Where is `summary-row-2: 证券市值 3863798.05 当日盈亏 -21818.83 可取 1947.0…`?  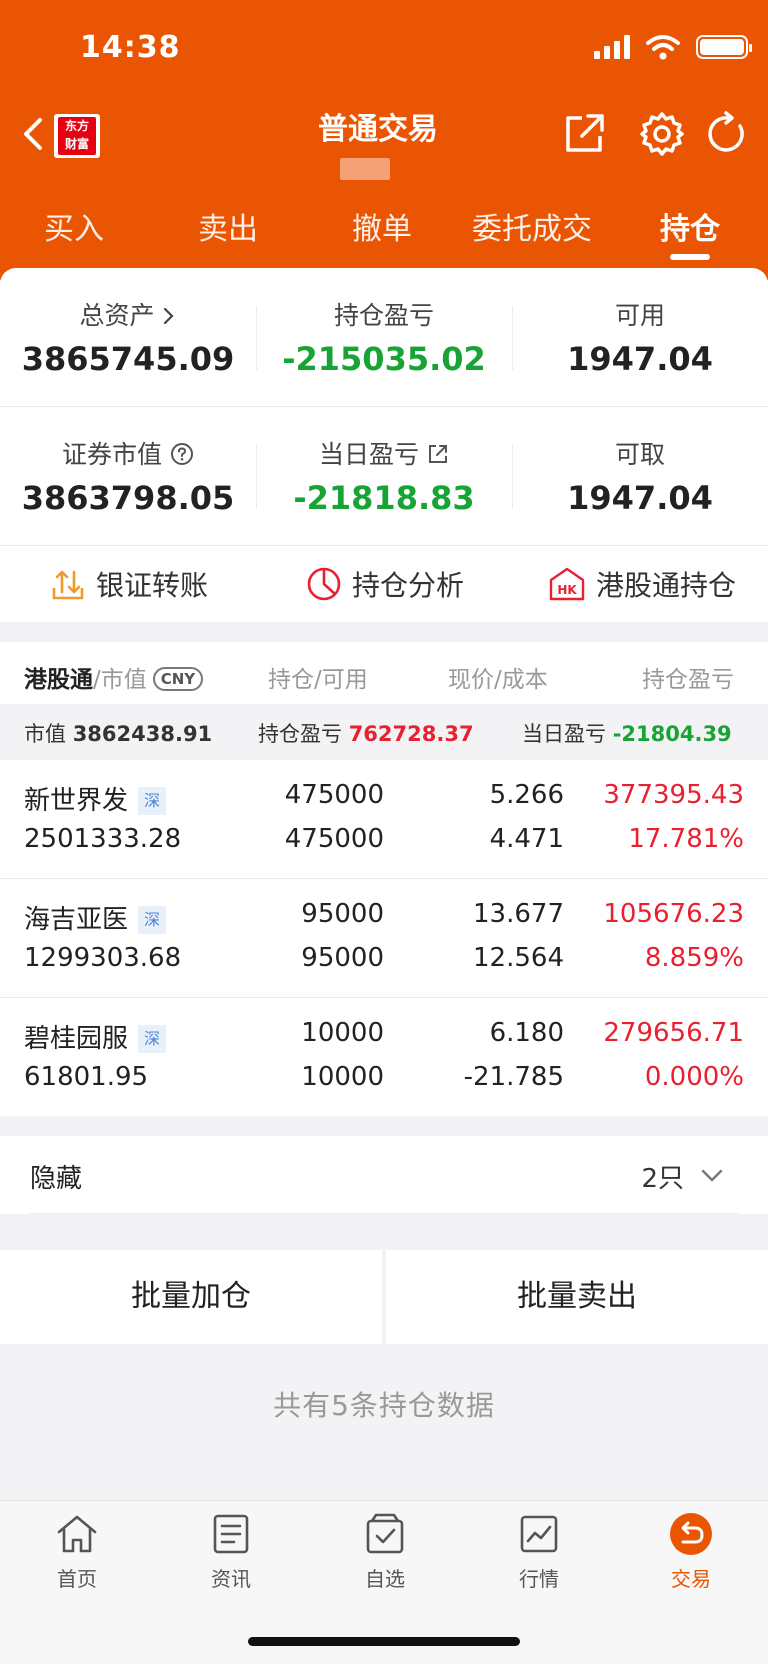
summary-row-2: 证券市值 3863798.05 当日盈亏 -21818.83 可取 1947.0… is located at coordinates (384, 476).